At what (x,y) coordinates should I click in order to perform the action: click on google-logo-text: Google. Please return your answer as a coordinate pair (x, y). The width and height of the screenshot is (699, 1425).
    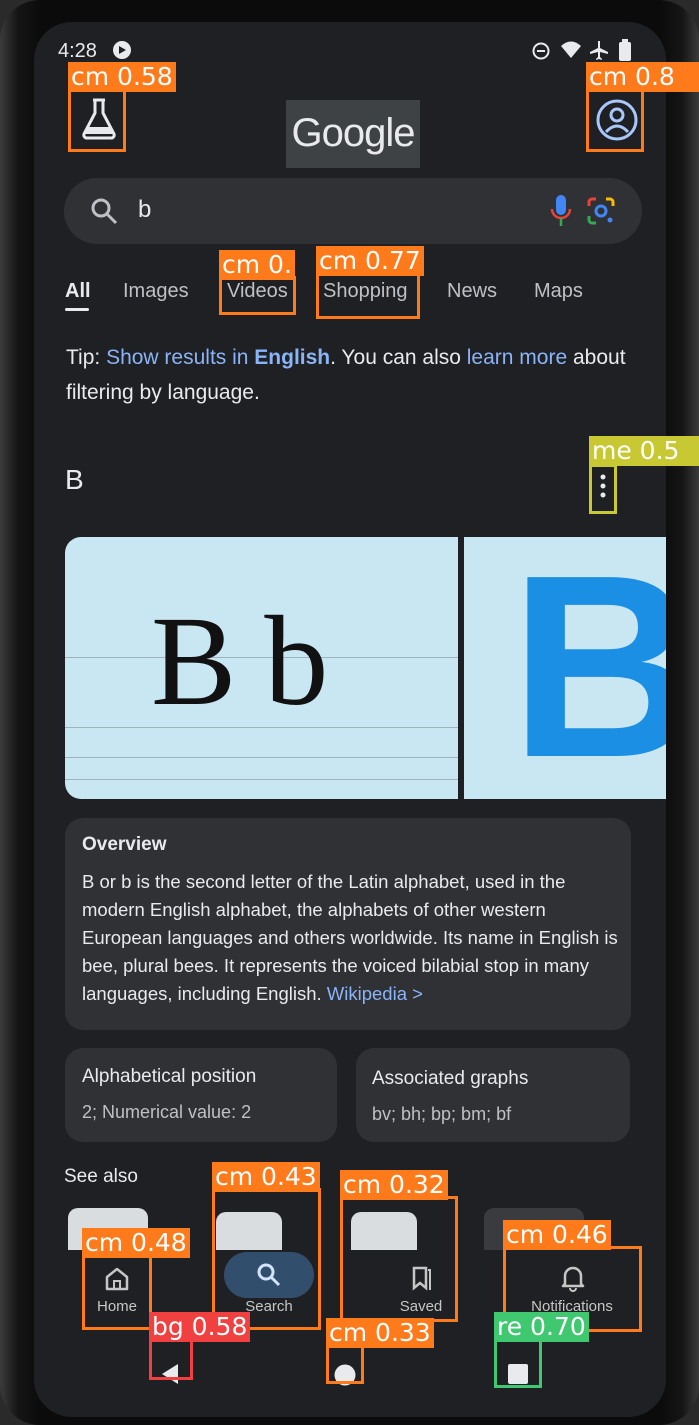
    Looking at the image, I should click on (353, 133).